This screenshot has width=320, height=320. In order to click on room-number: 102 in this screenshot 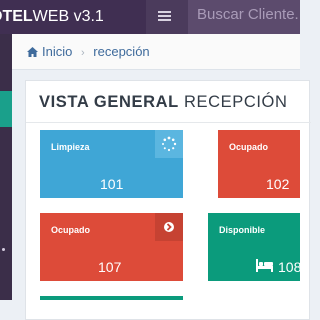, I will do `click(278, 184)`.